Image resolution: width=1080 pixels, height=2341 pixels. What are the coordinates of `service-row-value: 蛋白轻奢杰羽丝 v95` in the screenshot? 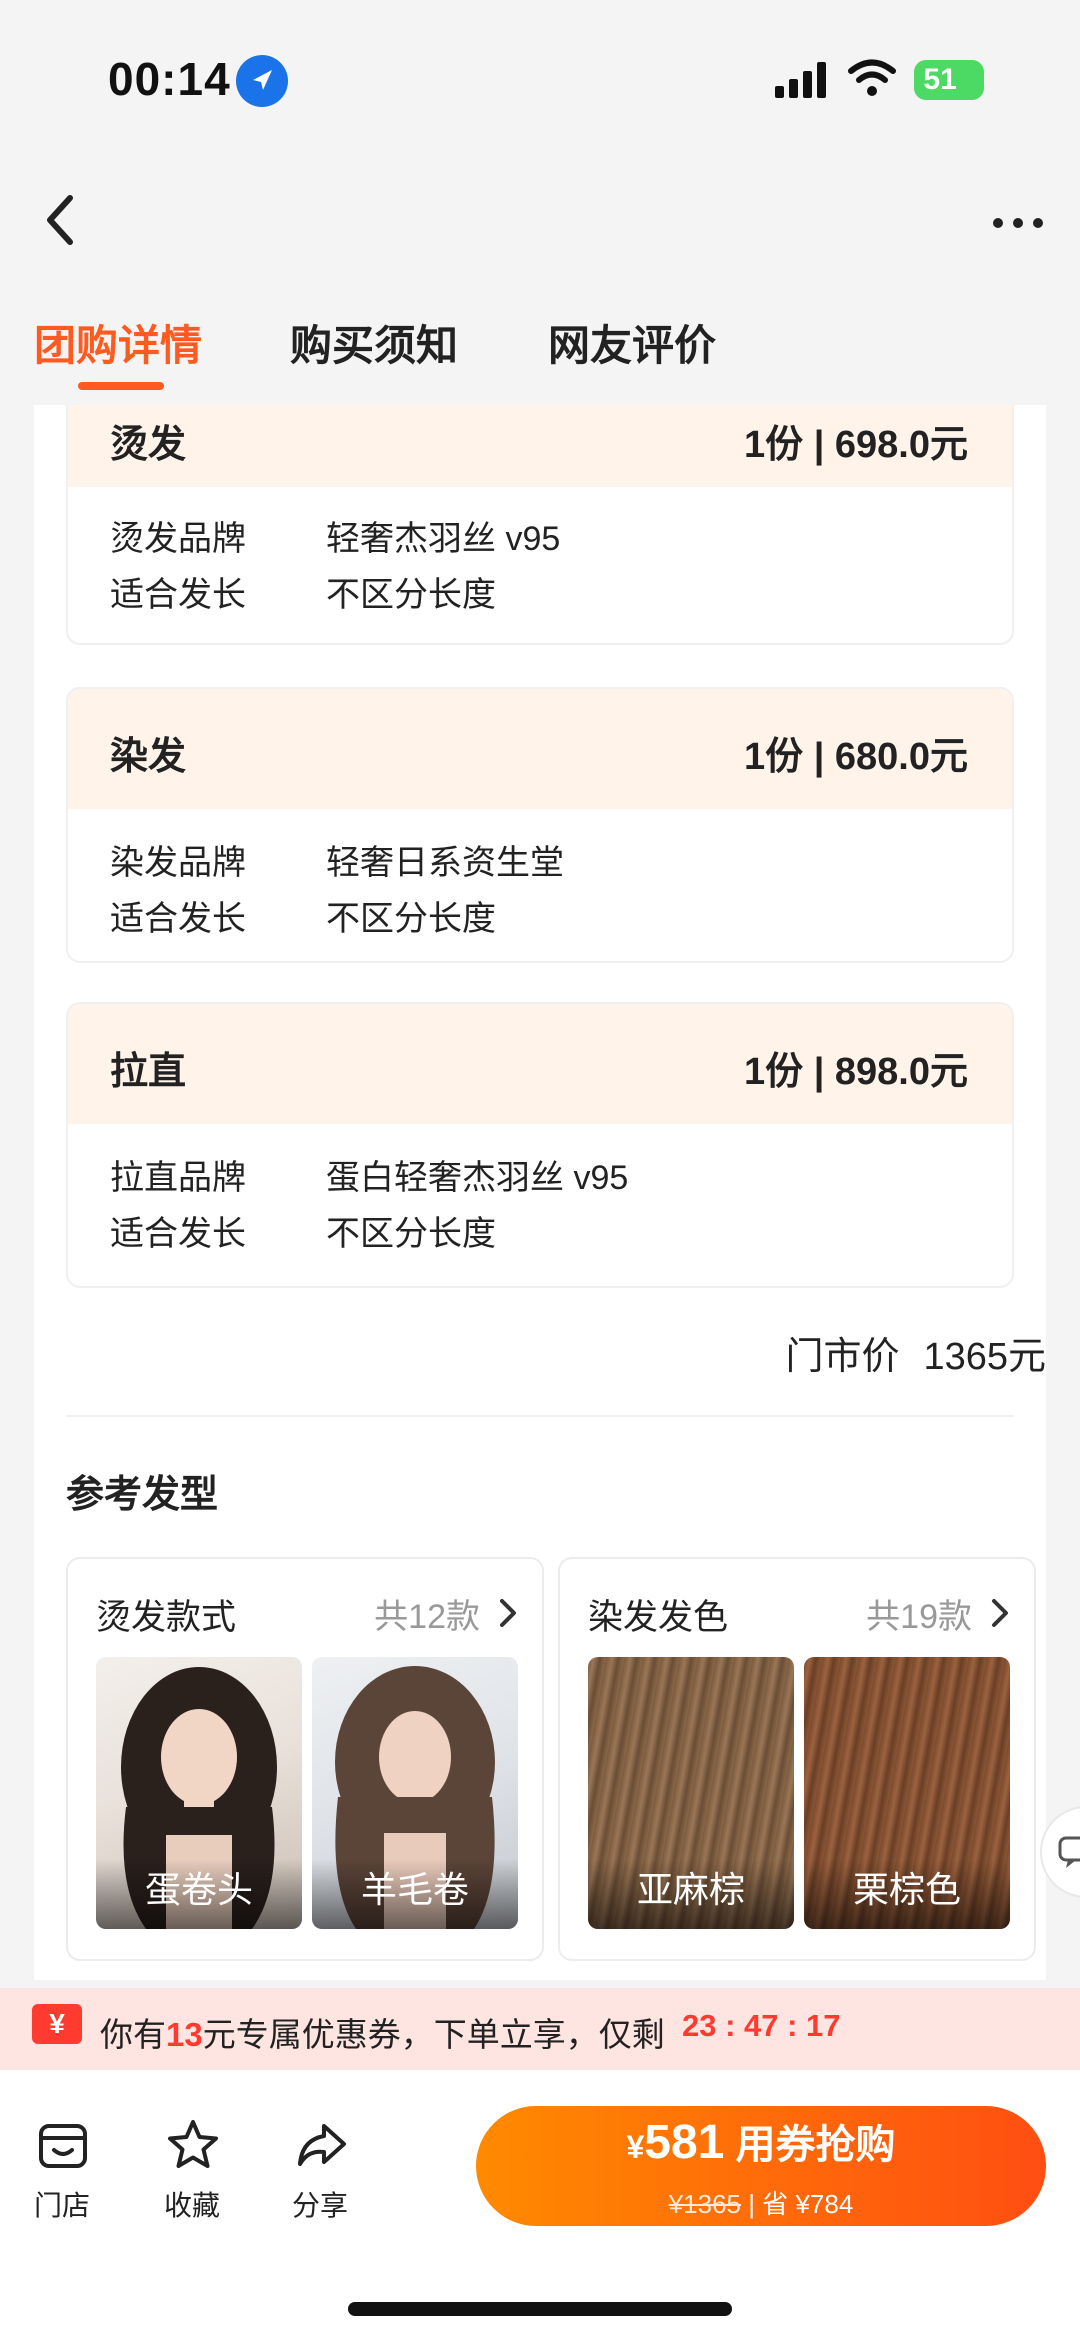 It's located at (477, 1178).